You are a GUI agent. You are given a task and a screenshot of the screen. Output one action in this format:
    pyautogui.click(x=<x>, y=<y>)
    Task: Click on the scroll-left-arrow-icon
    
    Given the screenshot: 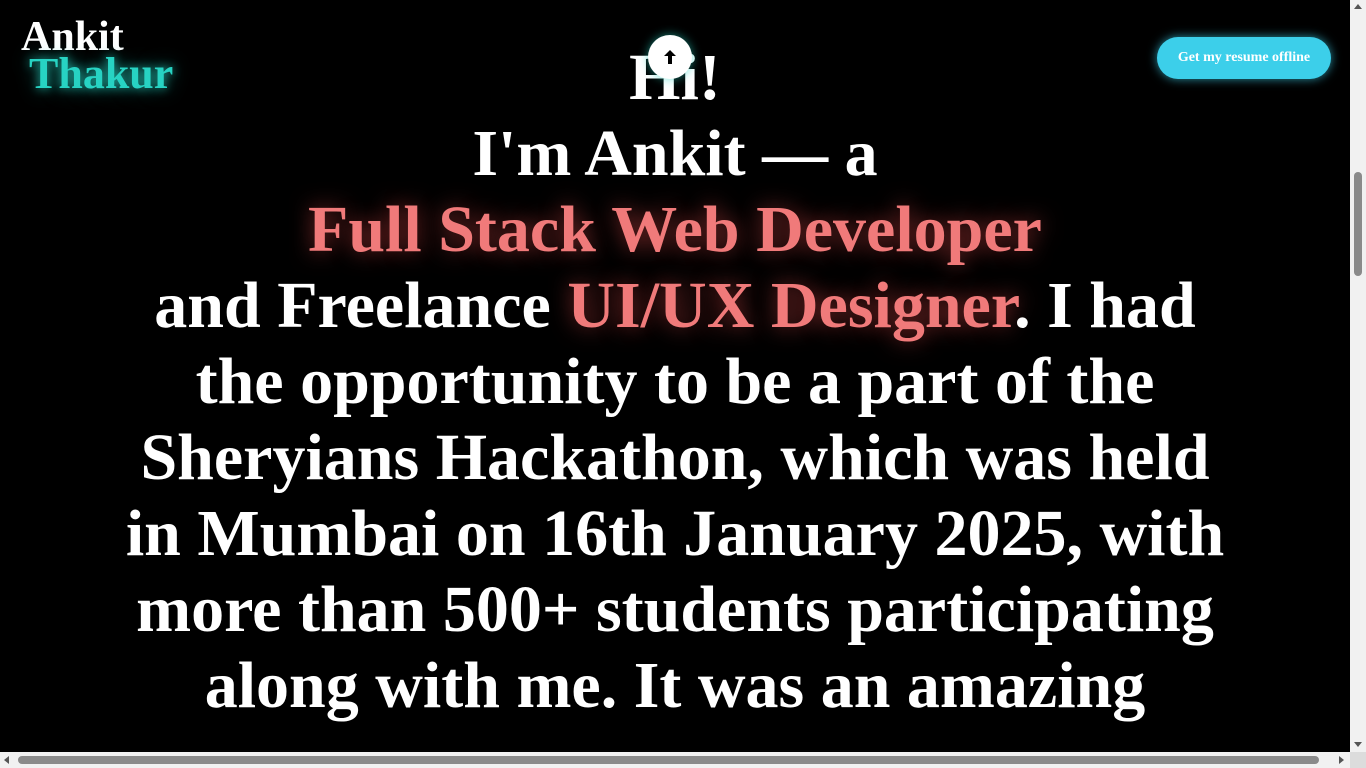 What is the action you would take?
    pyautogui.click(x=6, y=760)
    